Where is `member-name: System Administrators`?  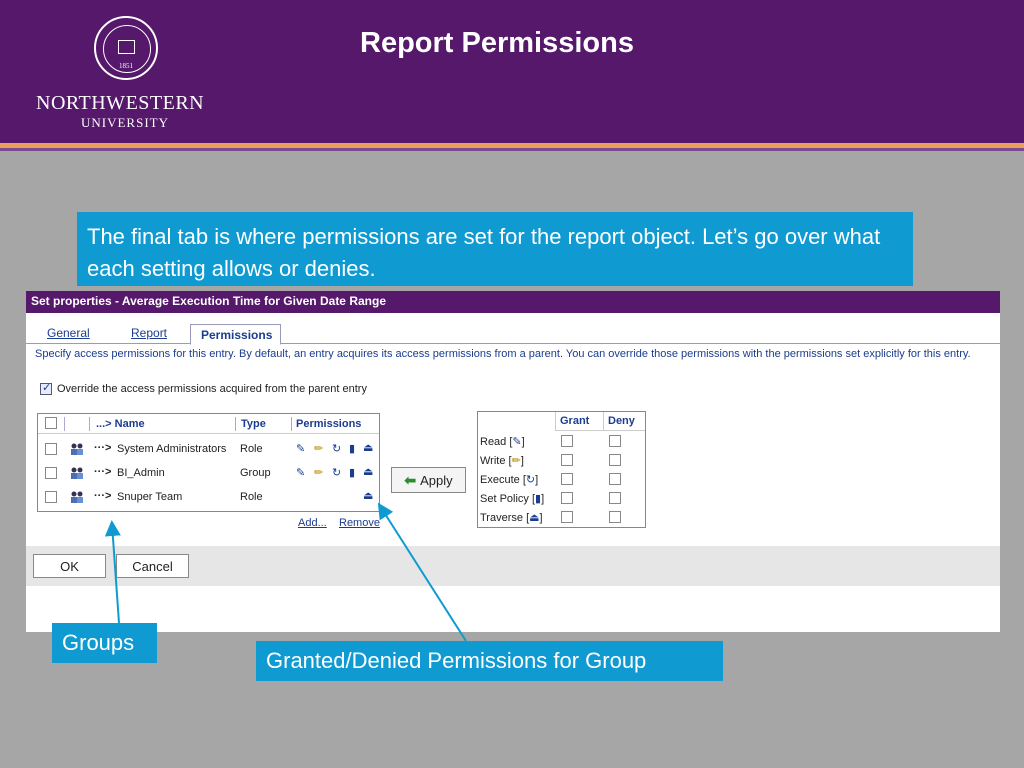
member-name: System Administrators is located at coordinates (171, 449).